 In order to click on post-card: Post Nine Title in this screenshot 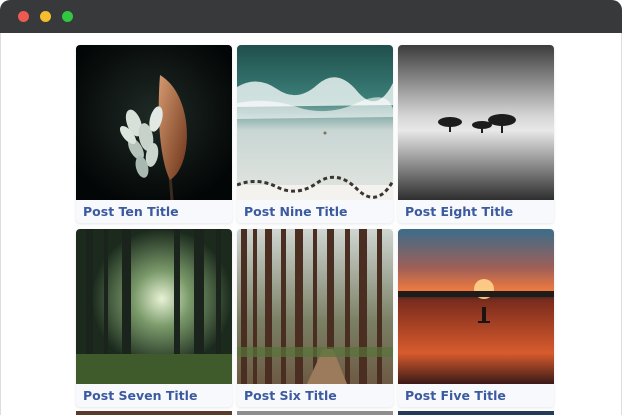, I will do `click(315, 134)`.